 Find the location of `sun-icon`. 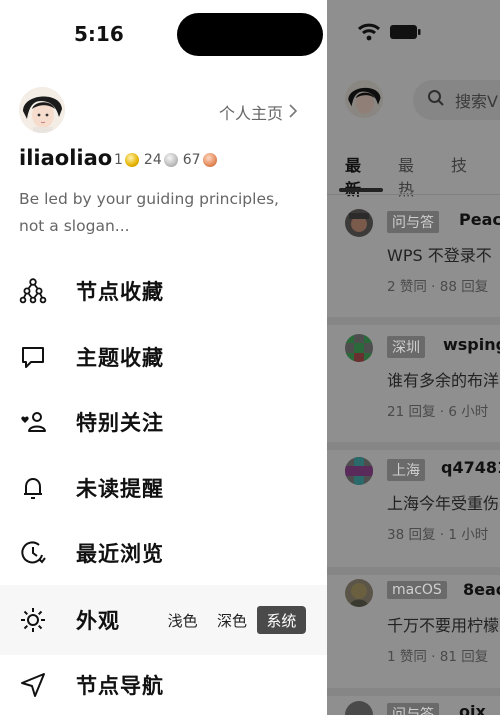

sun-icon is located at coordinates (33, 620).